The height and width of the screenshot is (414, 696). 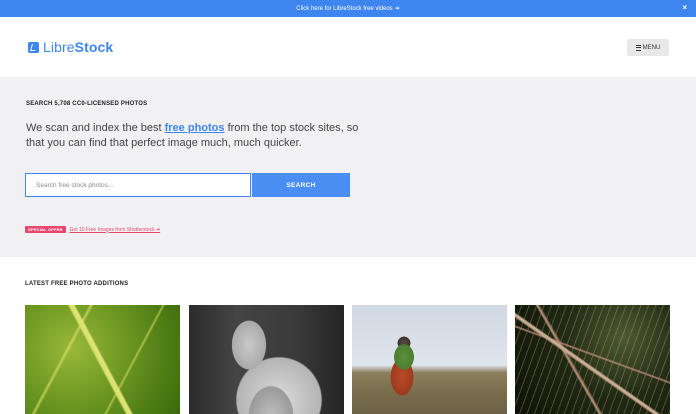 I want to click on logo: LibreStock, so click(x=70, y=47).